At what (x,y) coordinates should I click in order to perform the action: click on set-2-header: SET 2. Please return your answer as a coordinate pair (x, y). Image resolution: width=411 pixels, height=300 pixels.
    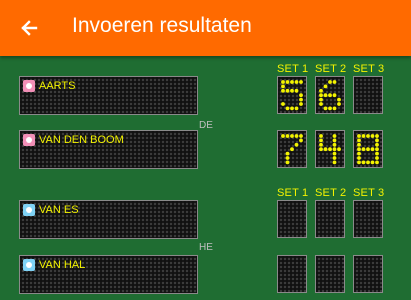
    Looking at the image, I should click on (331, 193).